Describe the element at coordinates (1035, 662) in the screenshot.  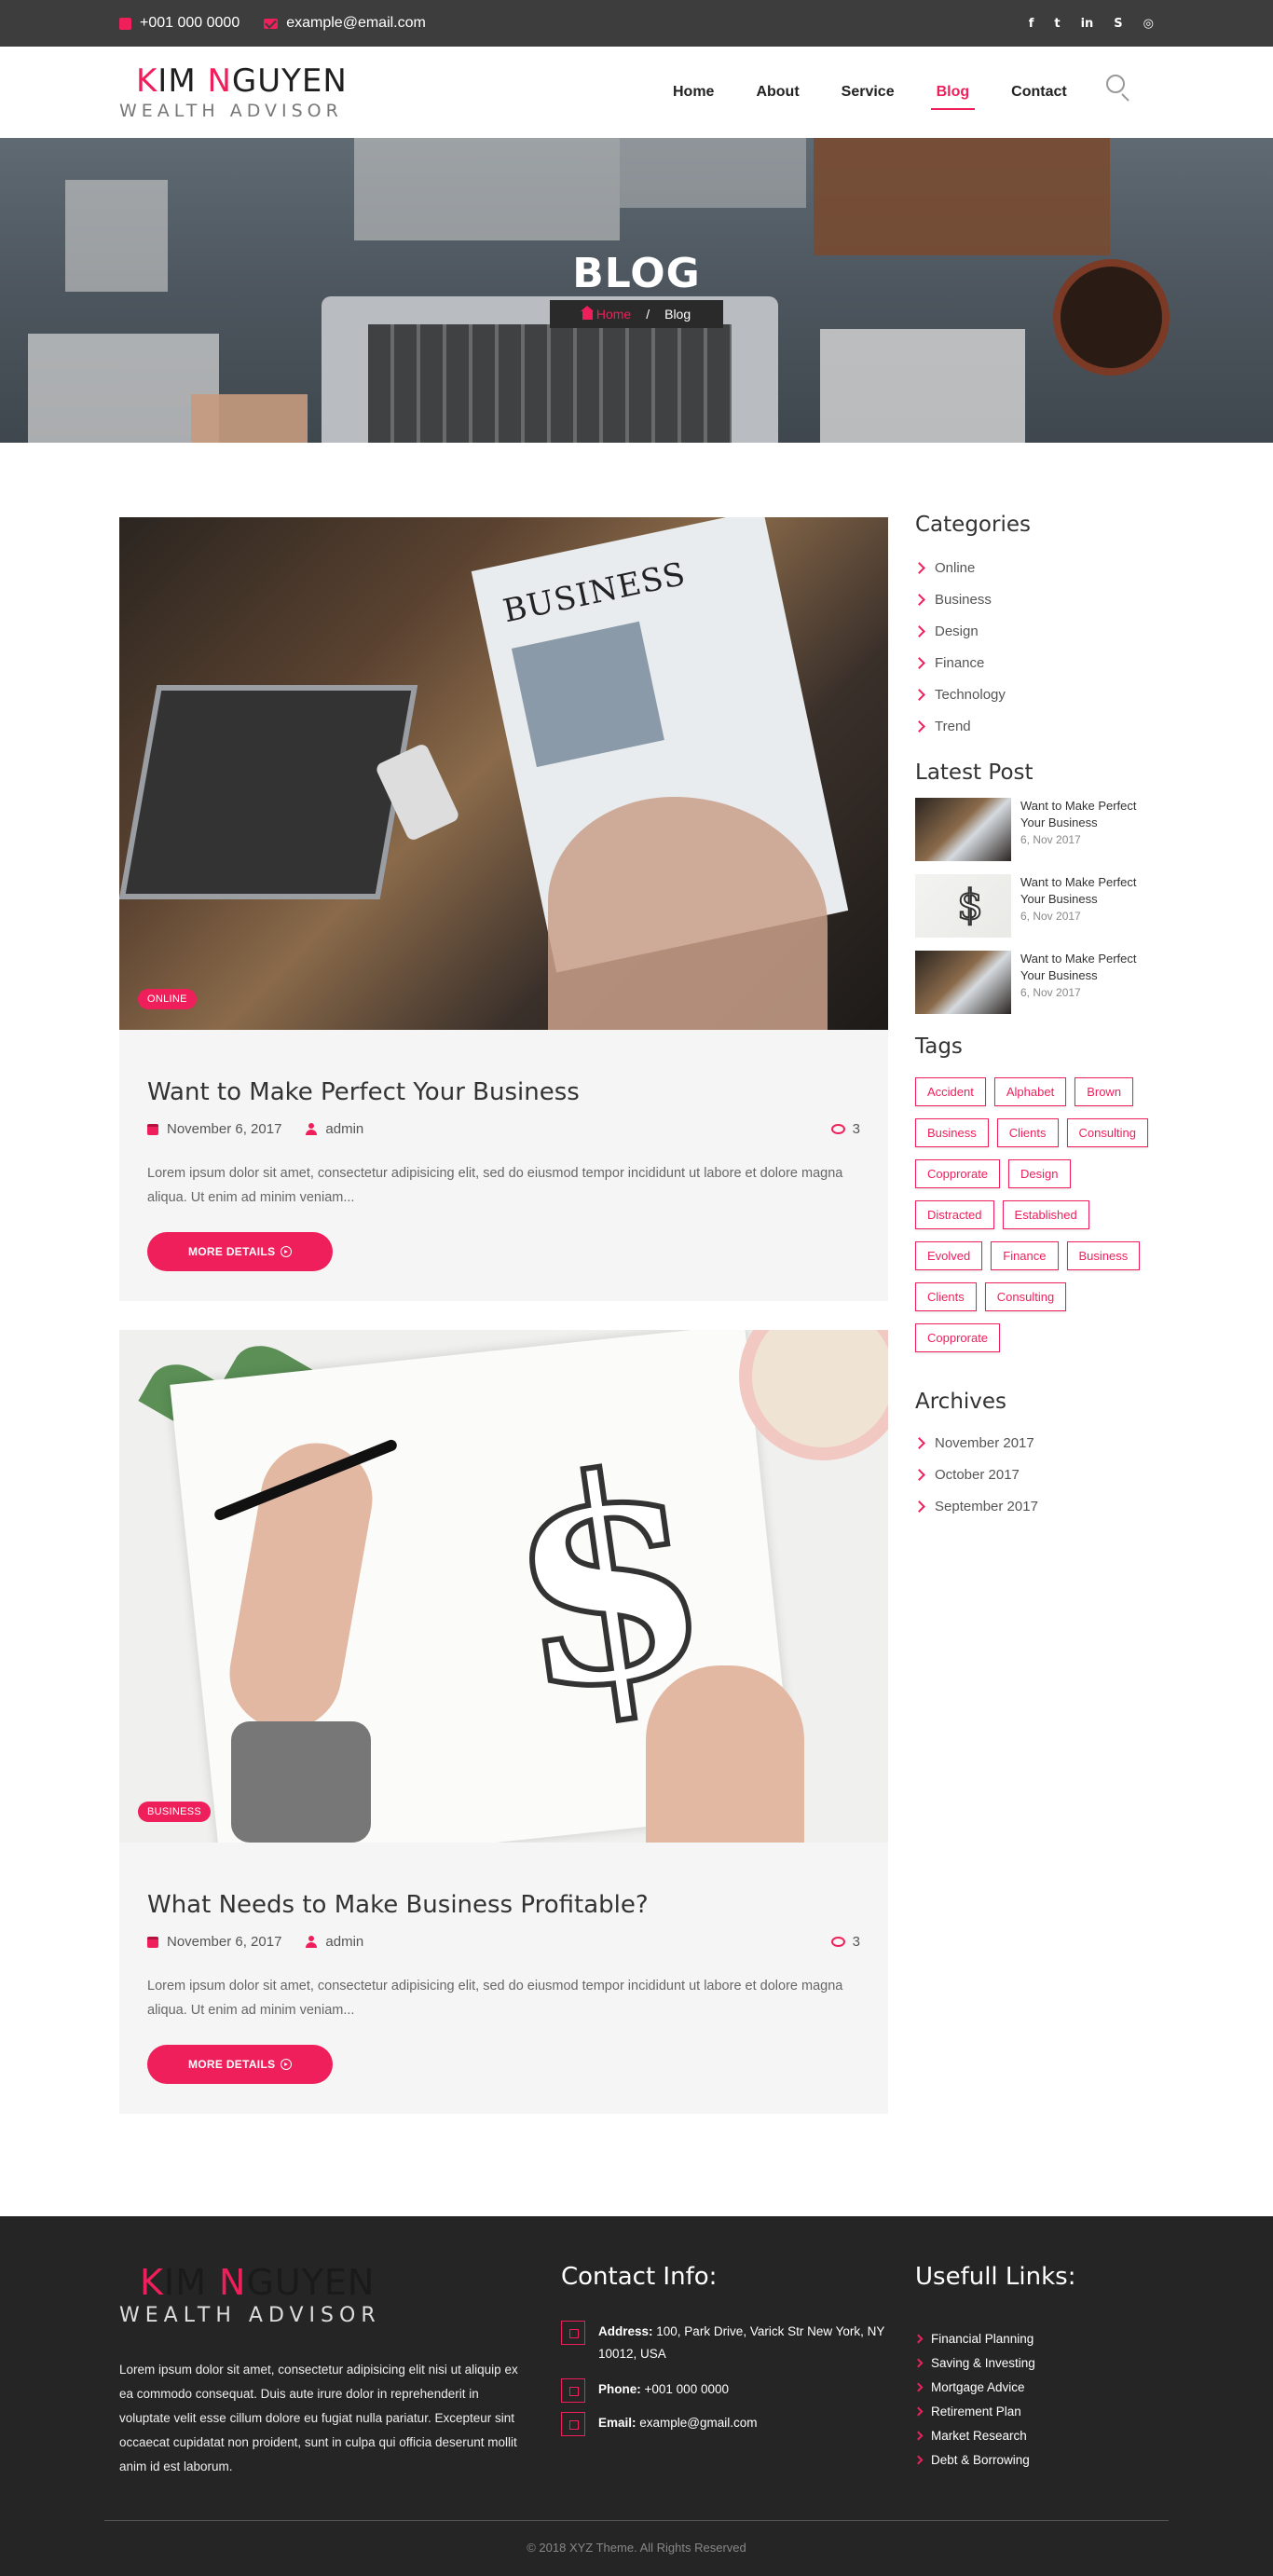
I see `category-item: Finance` at that location.